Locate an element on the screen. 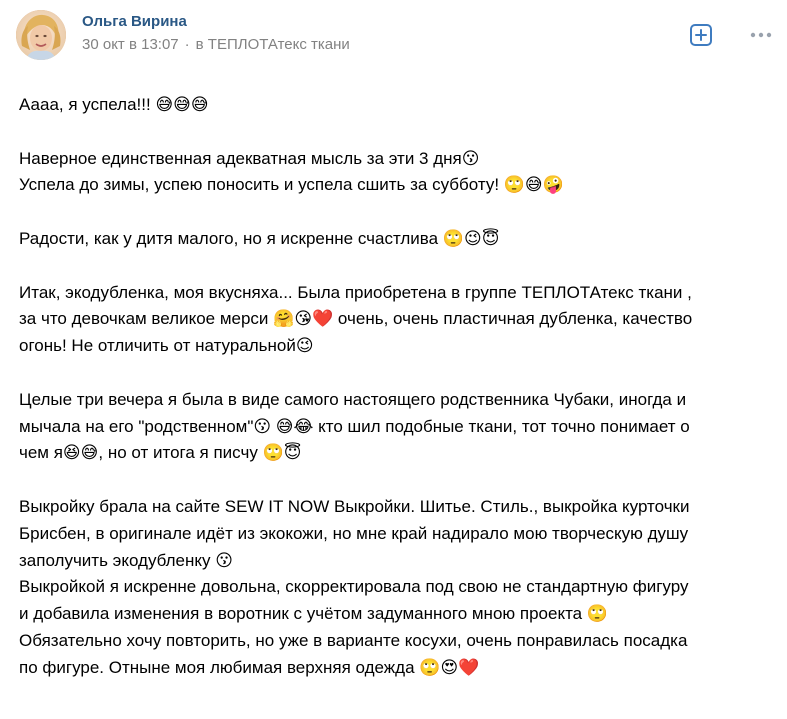 This screenshot has width=787, height=719. add-square-icon is located at coordinates (701, 35).